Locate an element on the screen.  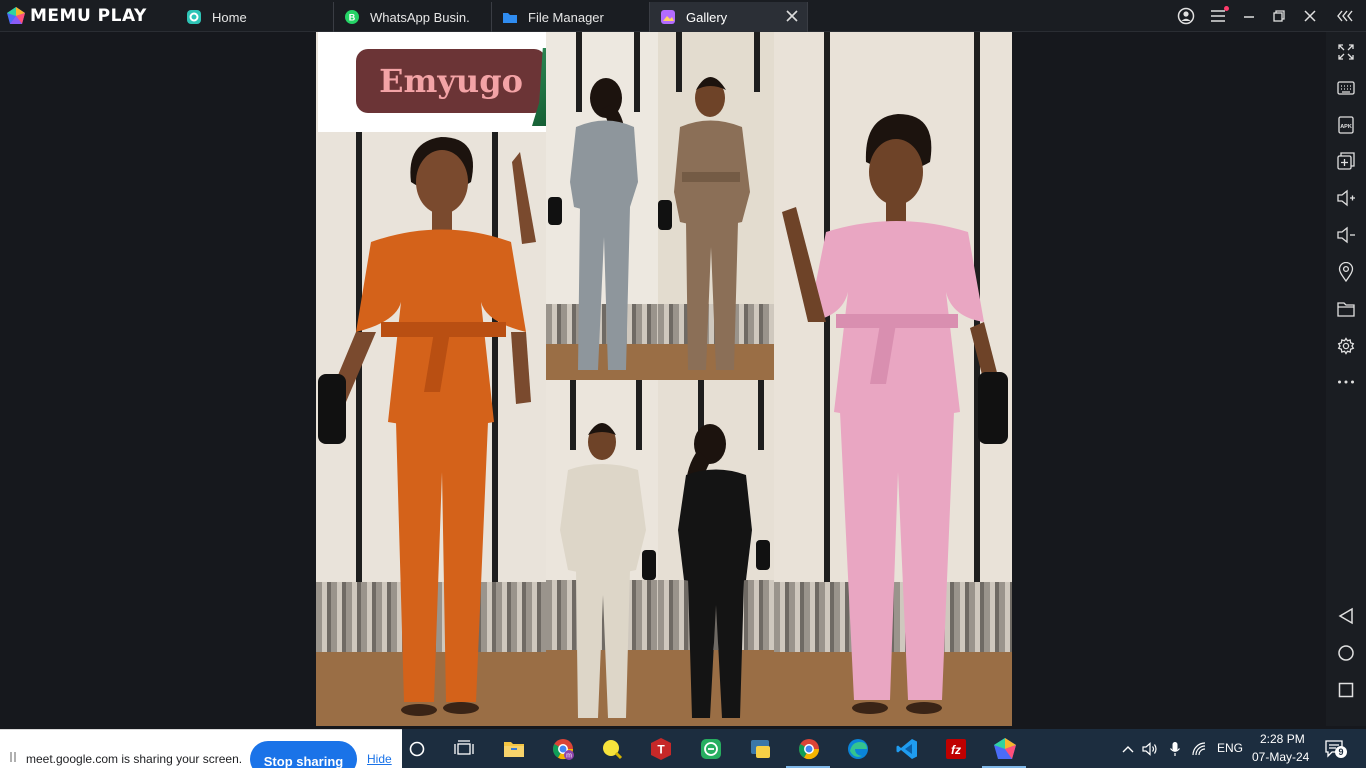
t-app-icon: T is located at coordinates (661, 749).